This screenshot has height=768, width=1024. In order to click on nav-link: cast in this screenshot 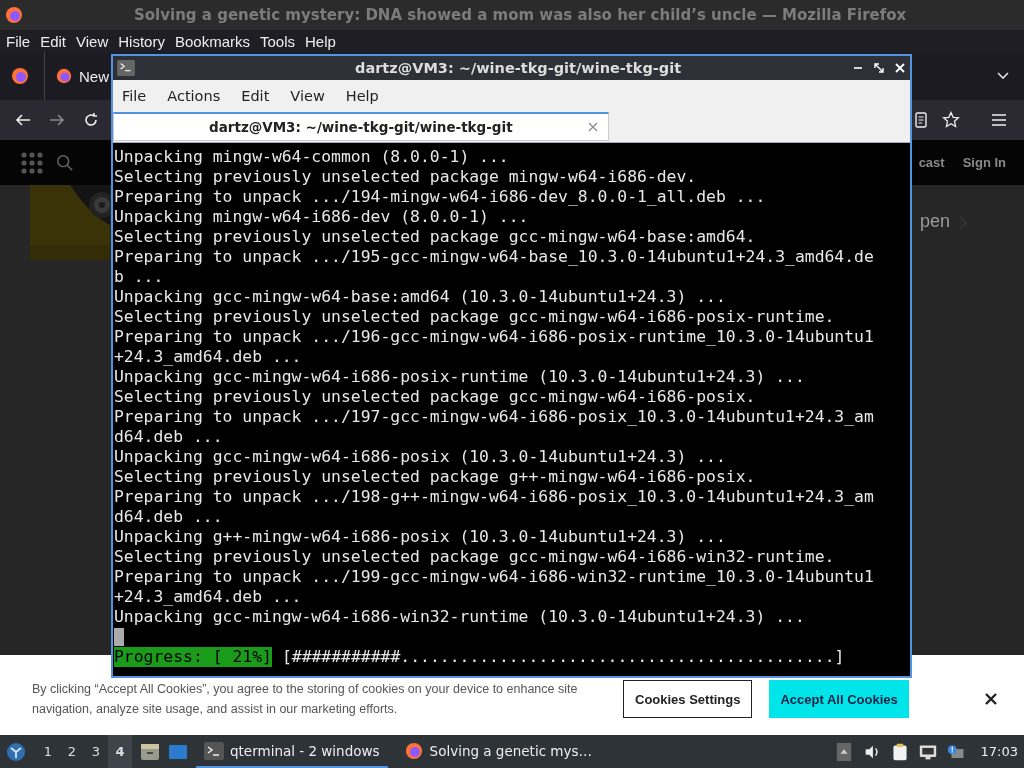, I will do `click(931, 162)`.